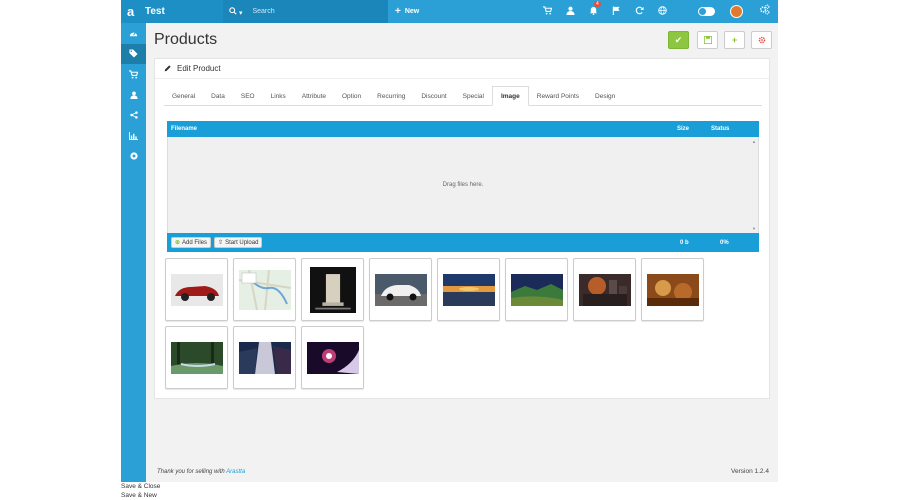  I want to click on sidebar, so click(133, 252).